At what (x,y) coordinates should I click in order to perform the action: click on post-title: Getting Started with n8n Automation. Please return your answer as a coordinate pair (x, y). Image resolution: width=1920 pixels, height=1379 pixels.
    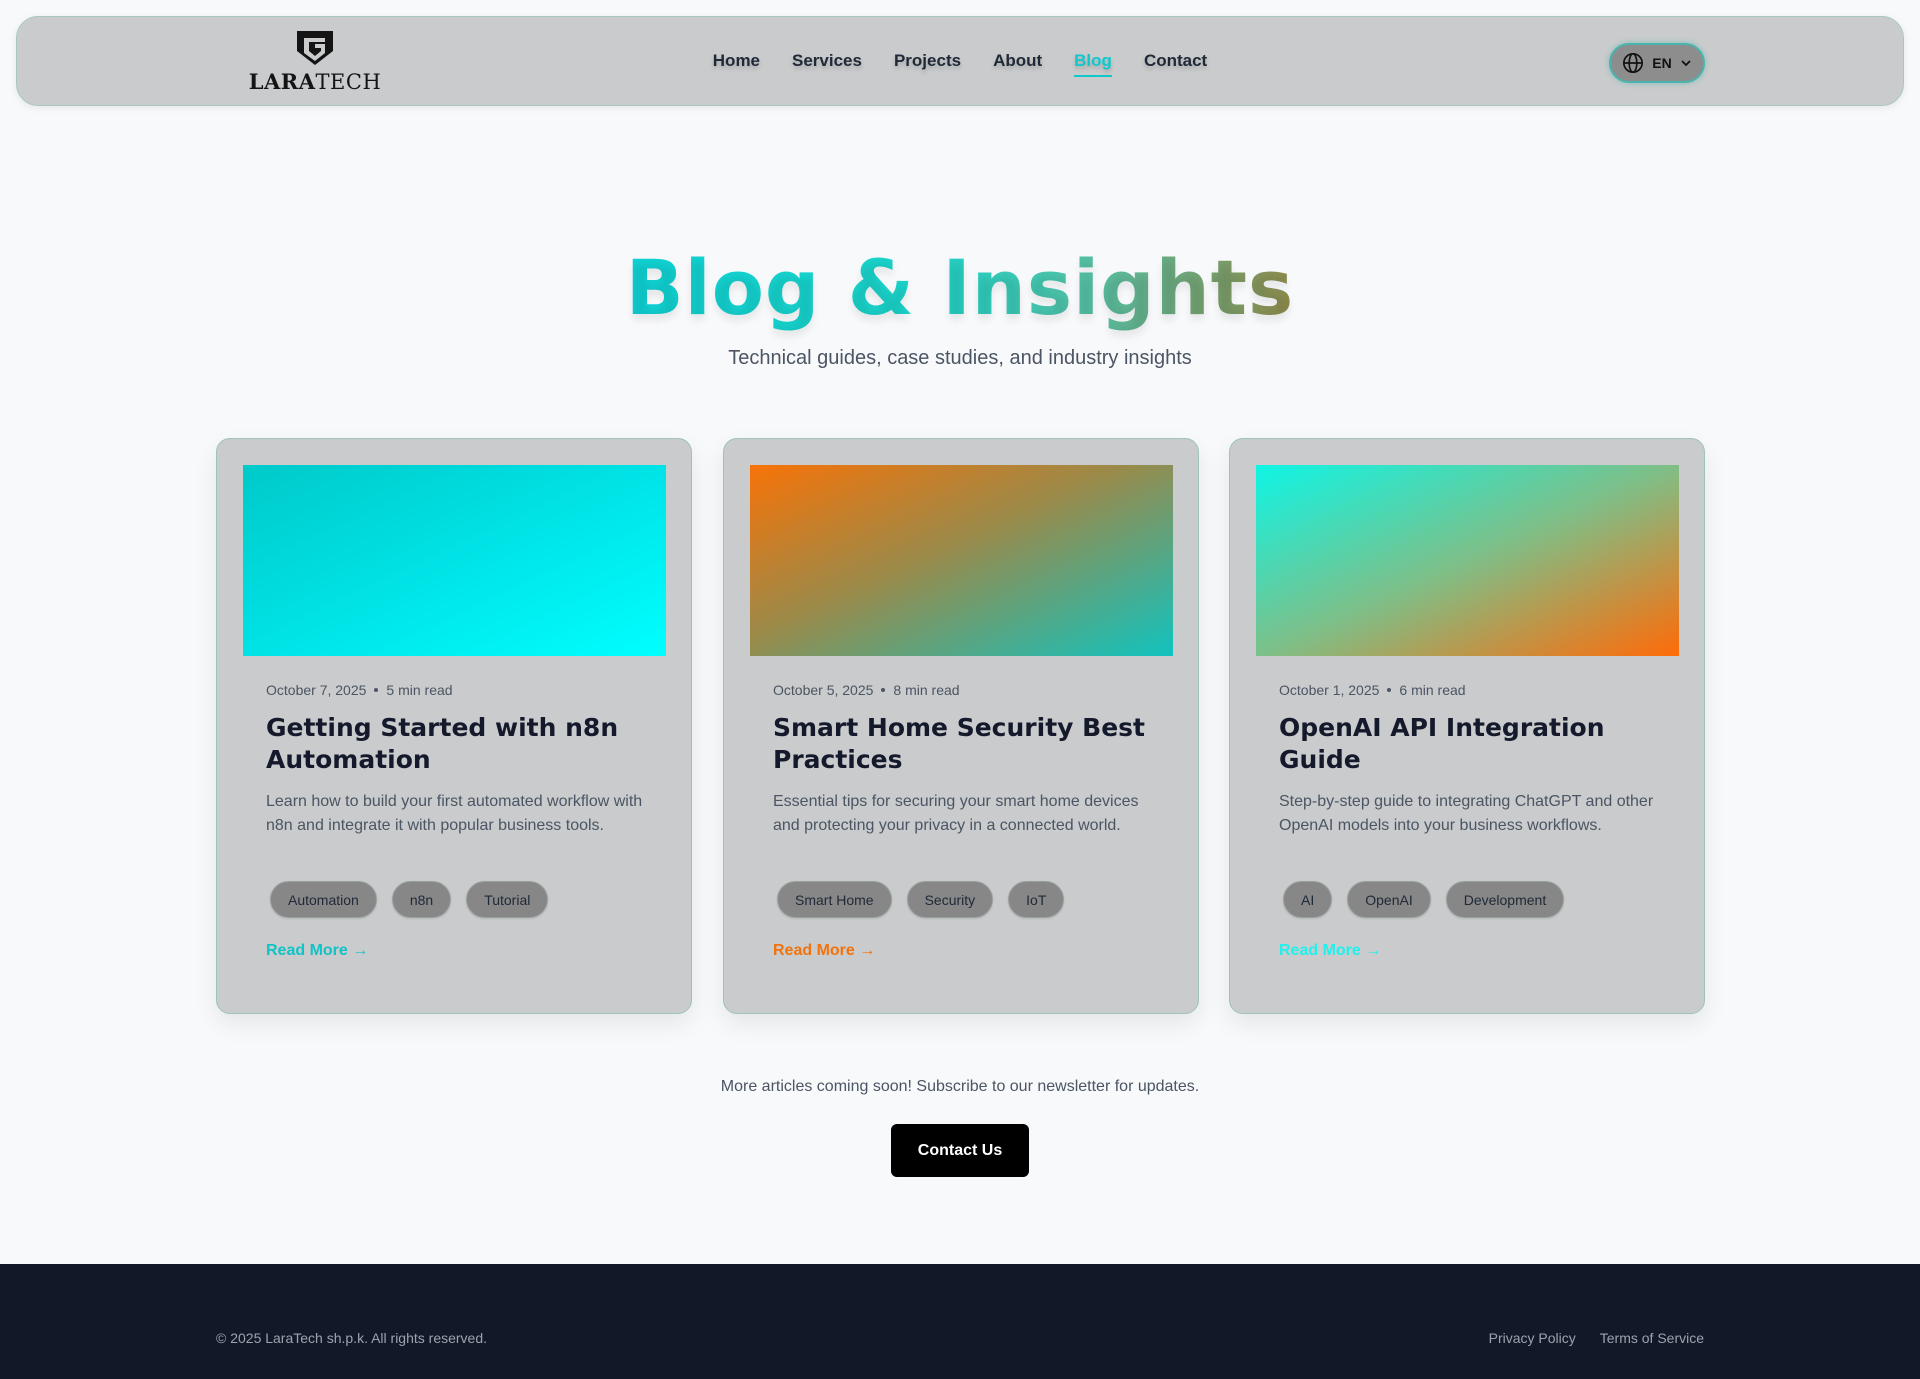
    Looking at the image, I should click on (461, 744).